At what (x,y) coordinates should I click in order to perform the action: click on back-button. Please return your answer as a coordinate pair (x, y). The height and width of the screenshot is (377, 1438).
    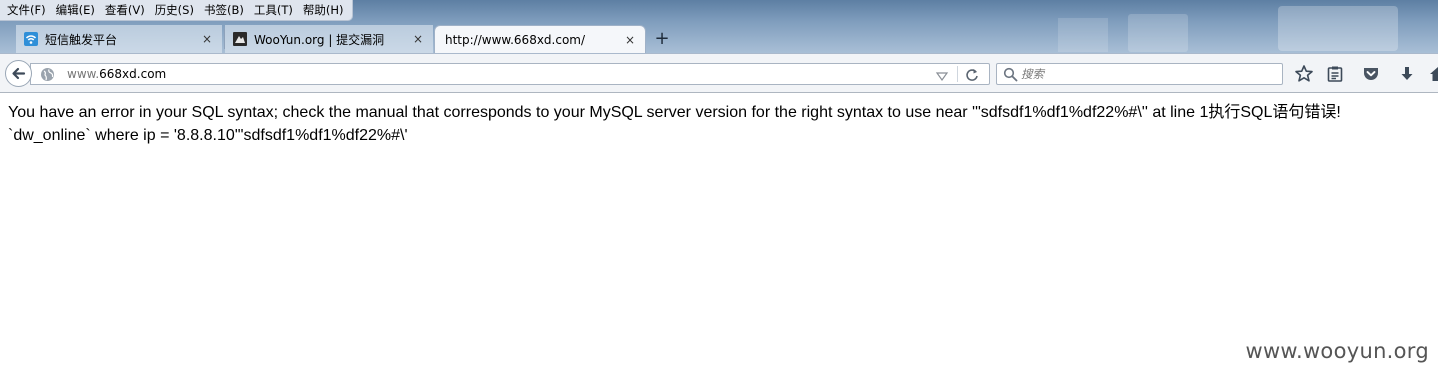
    Looking at the image, I should click on (18, 73).